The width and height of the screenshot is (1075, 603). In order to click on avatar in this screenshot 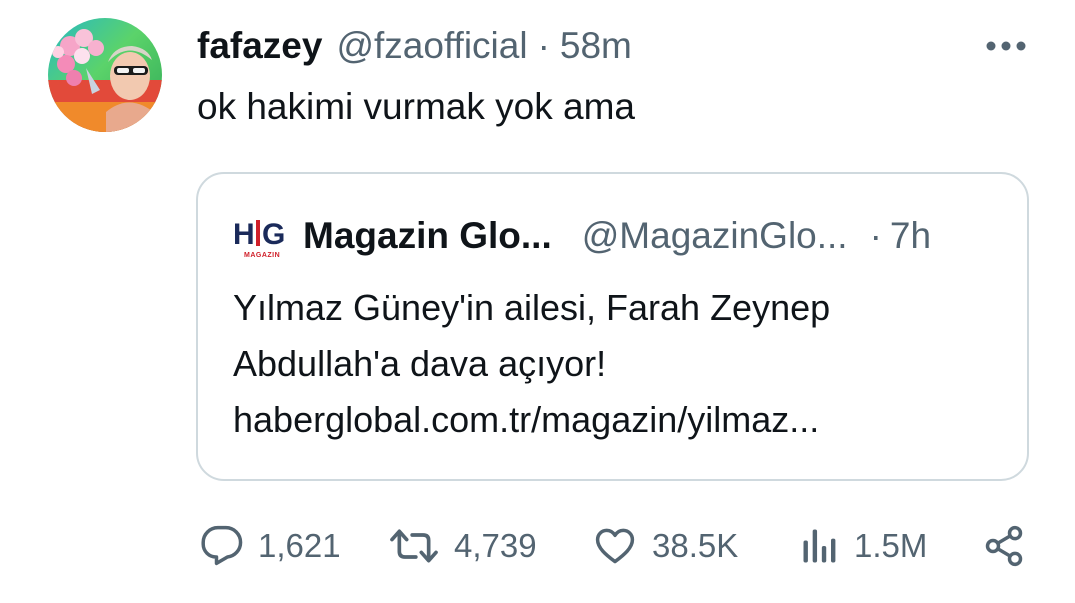, I will do `click(105, 75)`.